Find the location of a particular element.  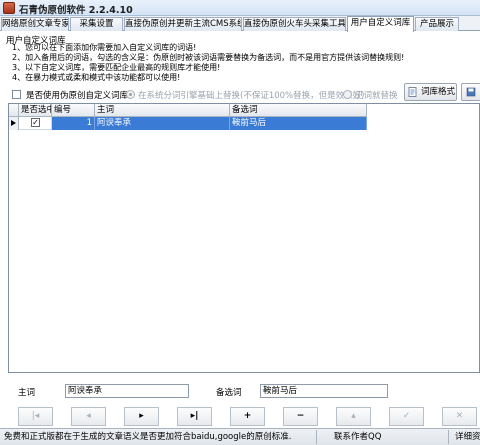

alt-word-field: 鞍前马后 is located at coordinates (324, 391).